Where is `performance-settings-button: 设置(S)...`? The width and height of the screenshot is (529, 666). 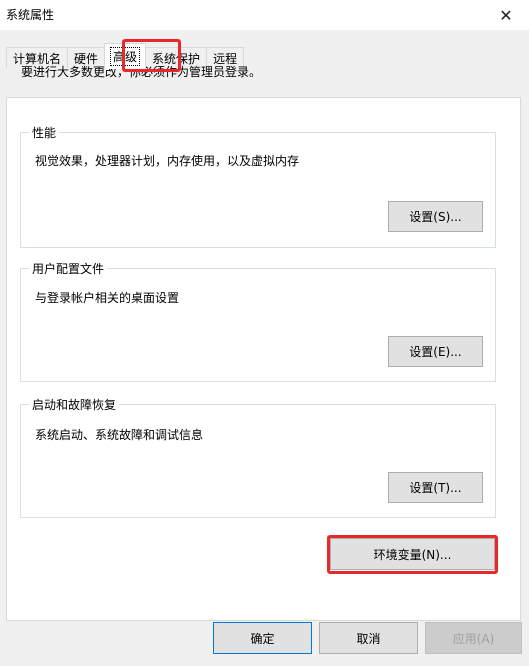 performance-settings-button: 设置(S)... is located at coordinates (435, 216).